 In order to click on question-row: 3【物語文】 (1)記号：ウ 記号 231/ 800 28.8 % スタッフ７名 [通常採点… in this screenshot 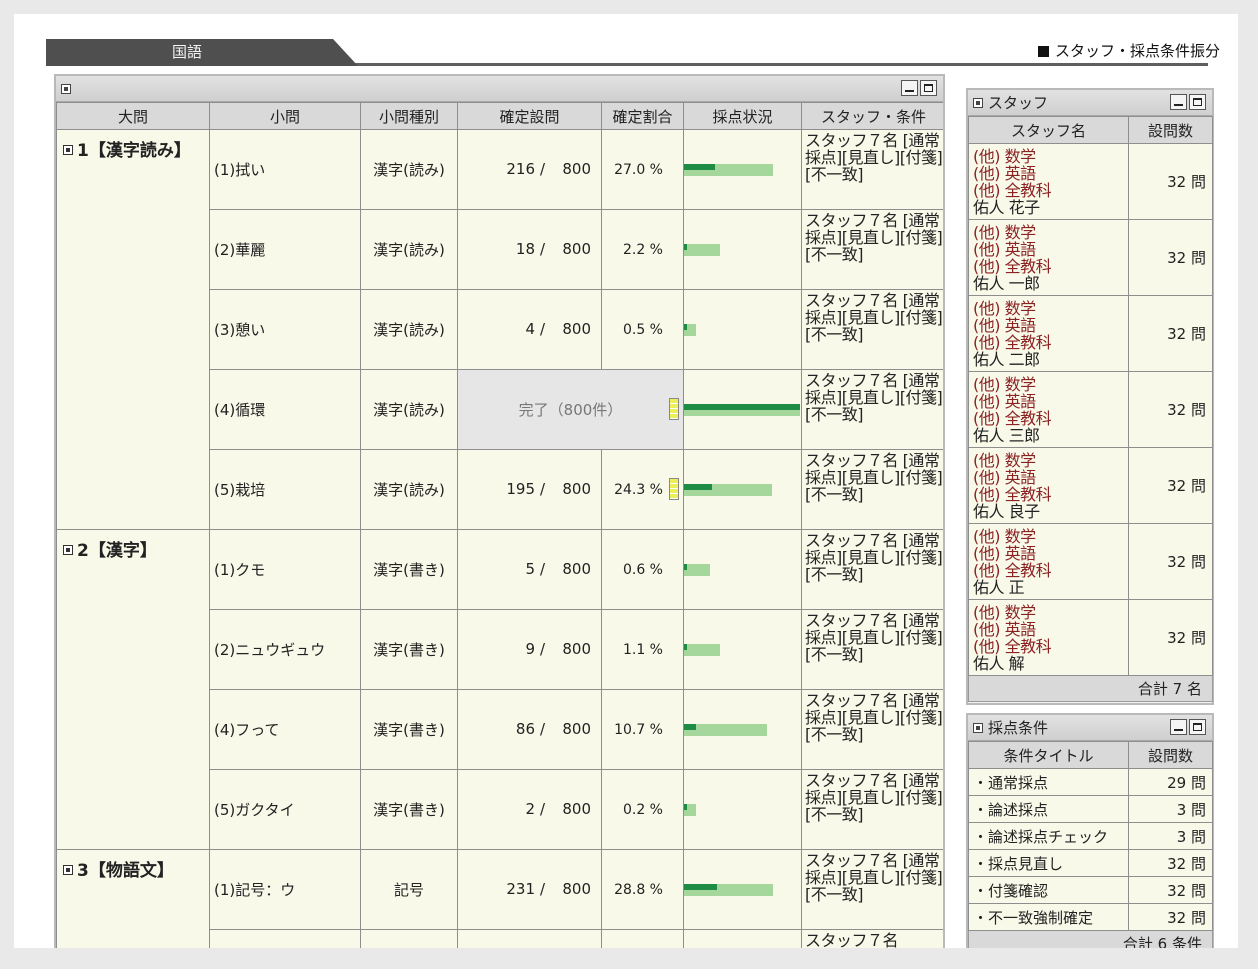, I will do `click(499, 898)`.